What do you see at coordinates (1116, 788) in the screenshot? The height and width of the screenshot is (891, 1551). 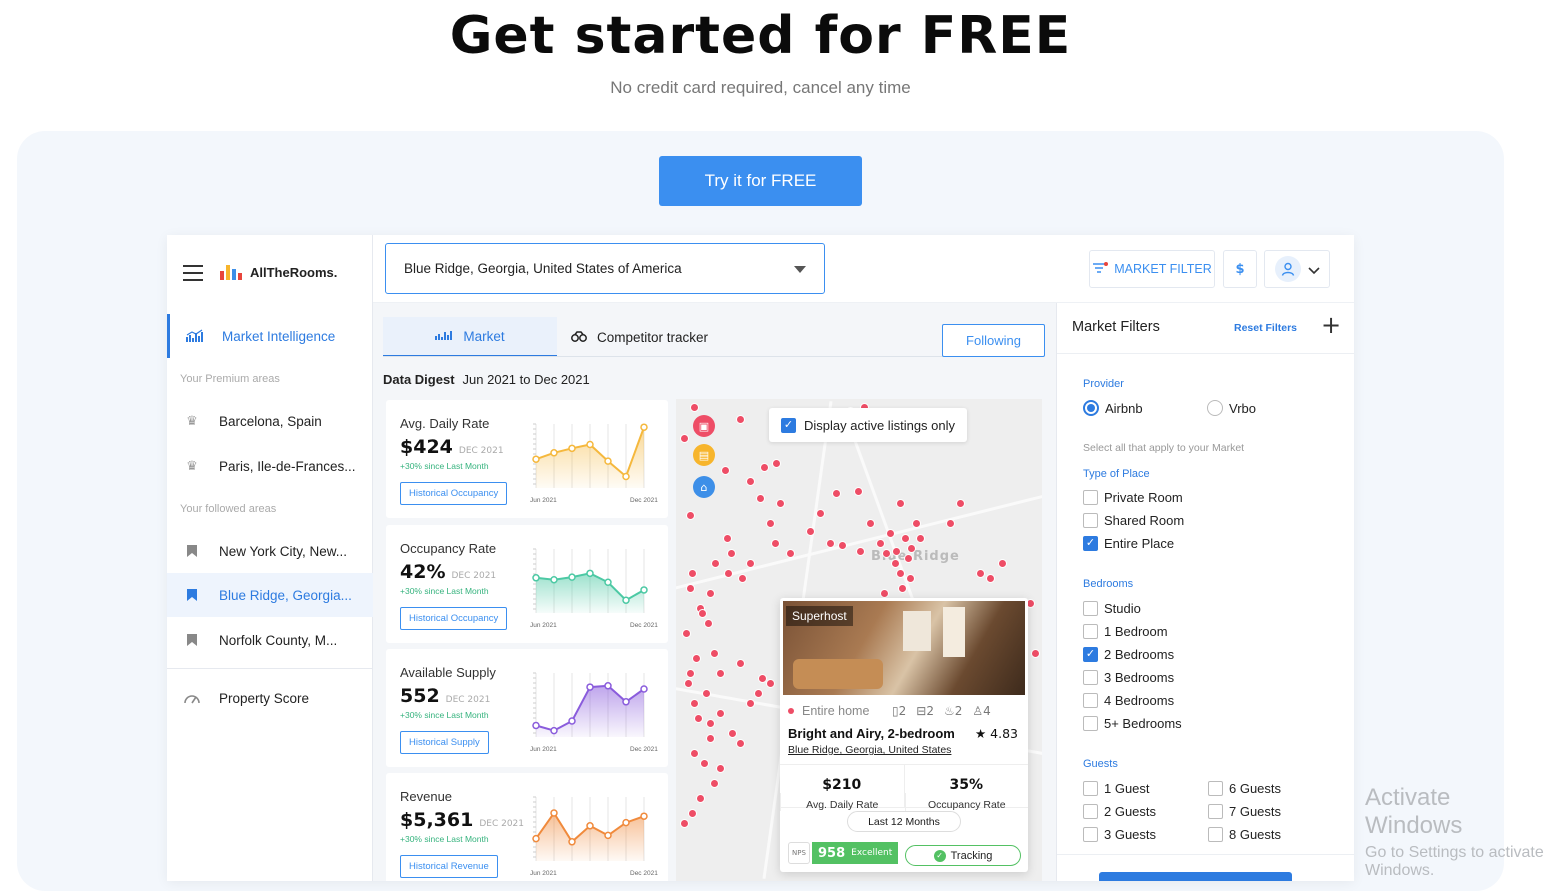 I see `guests-1: 1 Guest` at bounding box center [1116, 788].